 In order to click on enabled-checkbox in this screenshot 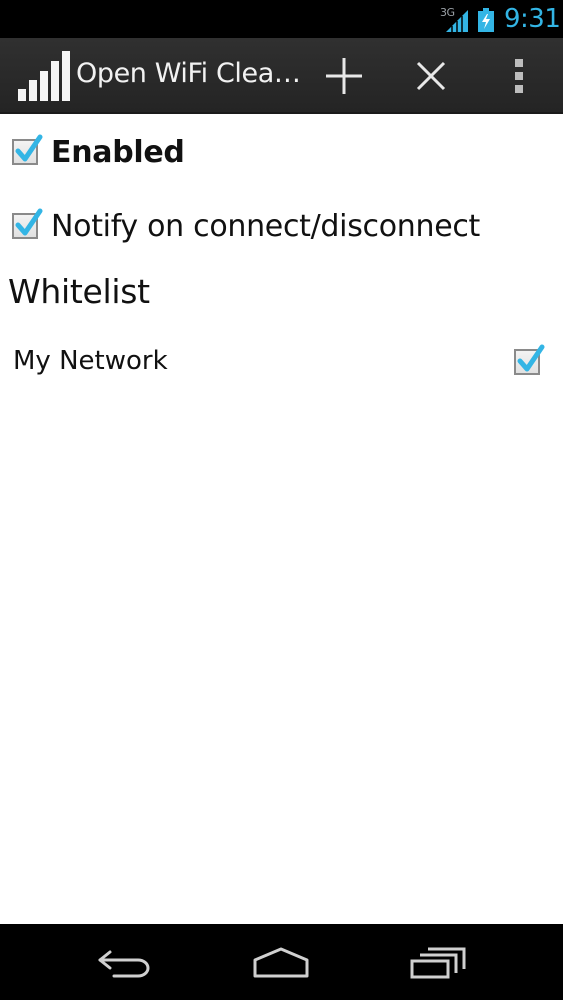, I will do `click(27, 149)`.